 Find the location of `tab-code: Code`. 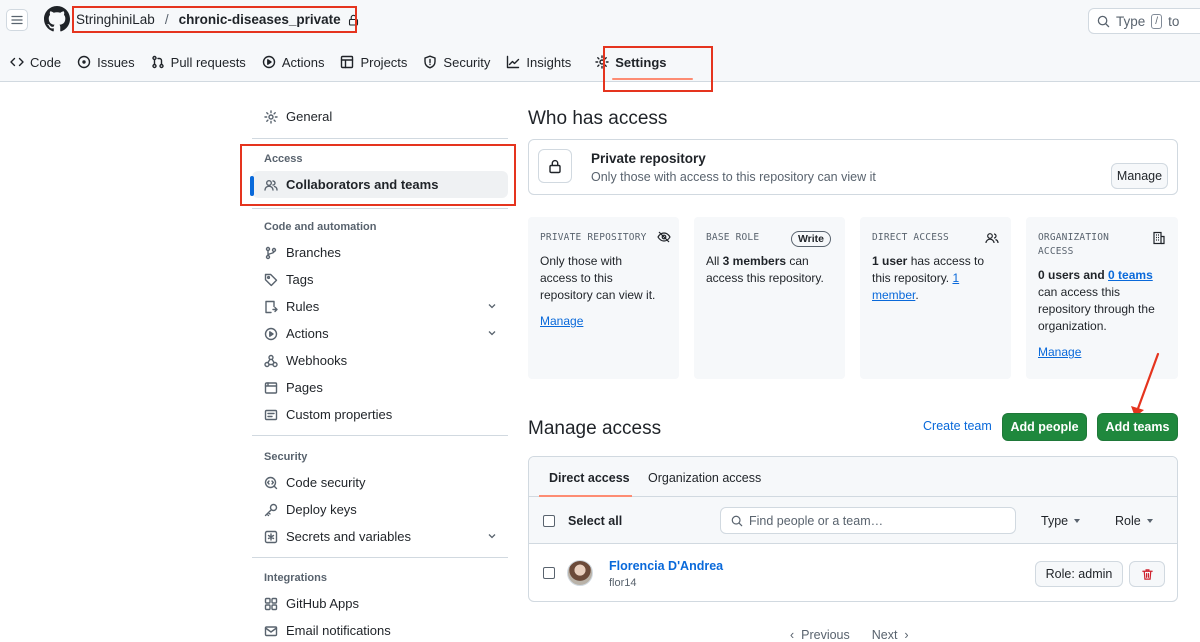

tab-code: Code is located at coordinates (34, 62).